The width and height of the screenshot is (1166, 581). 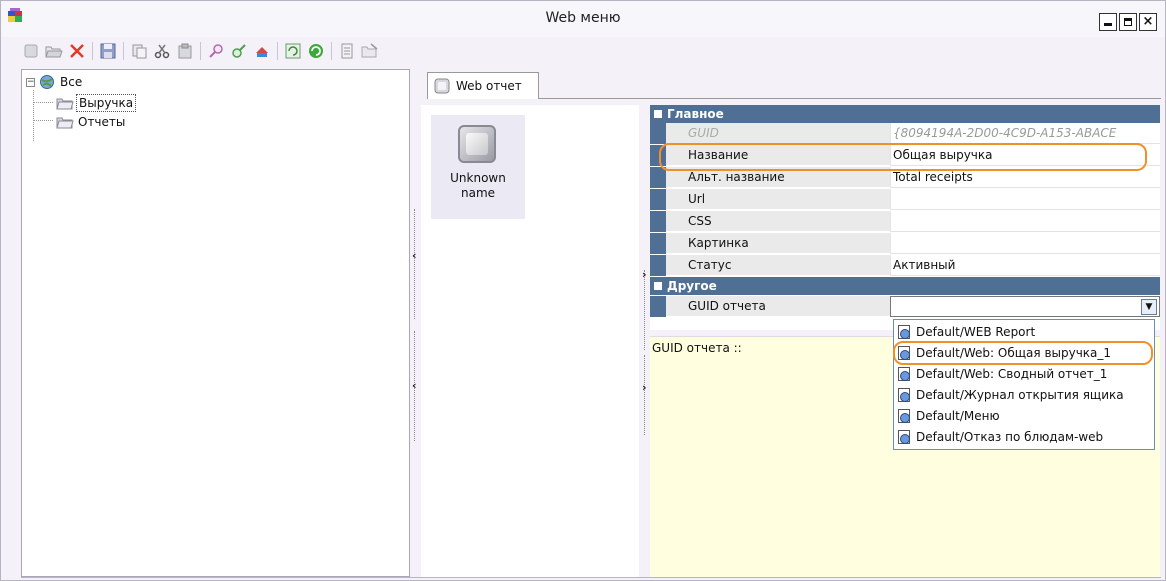 I want to click on tab-web-report: Web отчет, so click(x=483, y=85).